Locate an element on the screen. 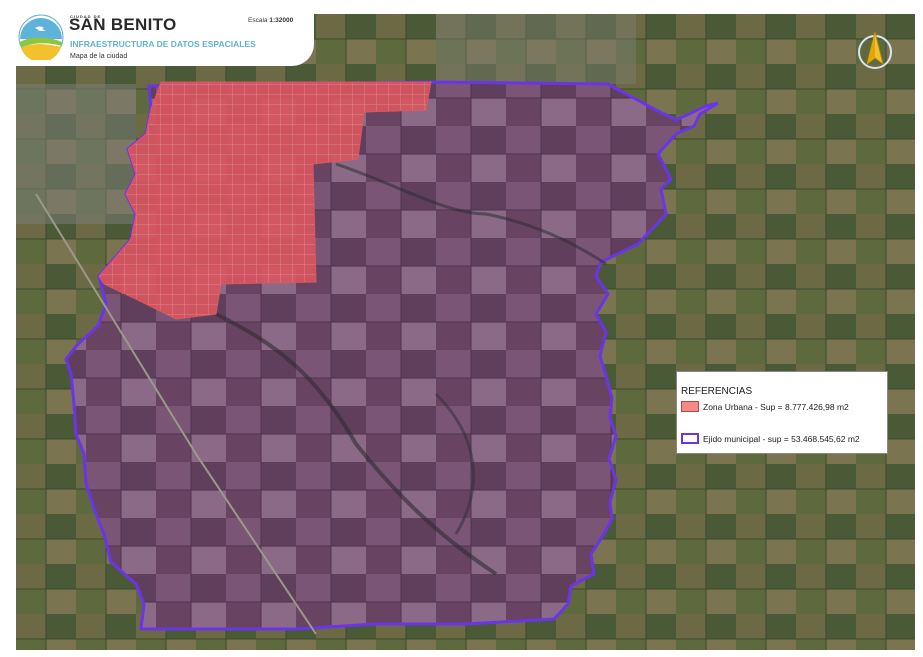 The width and height of the screenshot is (923, 657). map-scale: Escala 1:32000 is located at coordinates (270, 20).